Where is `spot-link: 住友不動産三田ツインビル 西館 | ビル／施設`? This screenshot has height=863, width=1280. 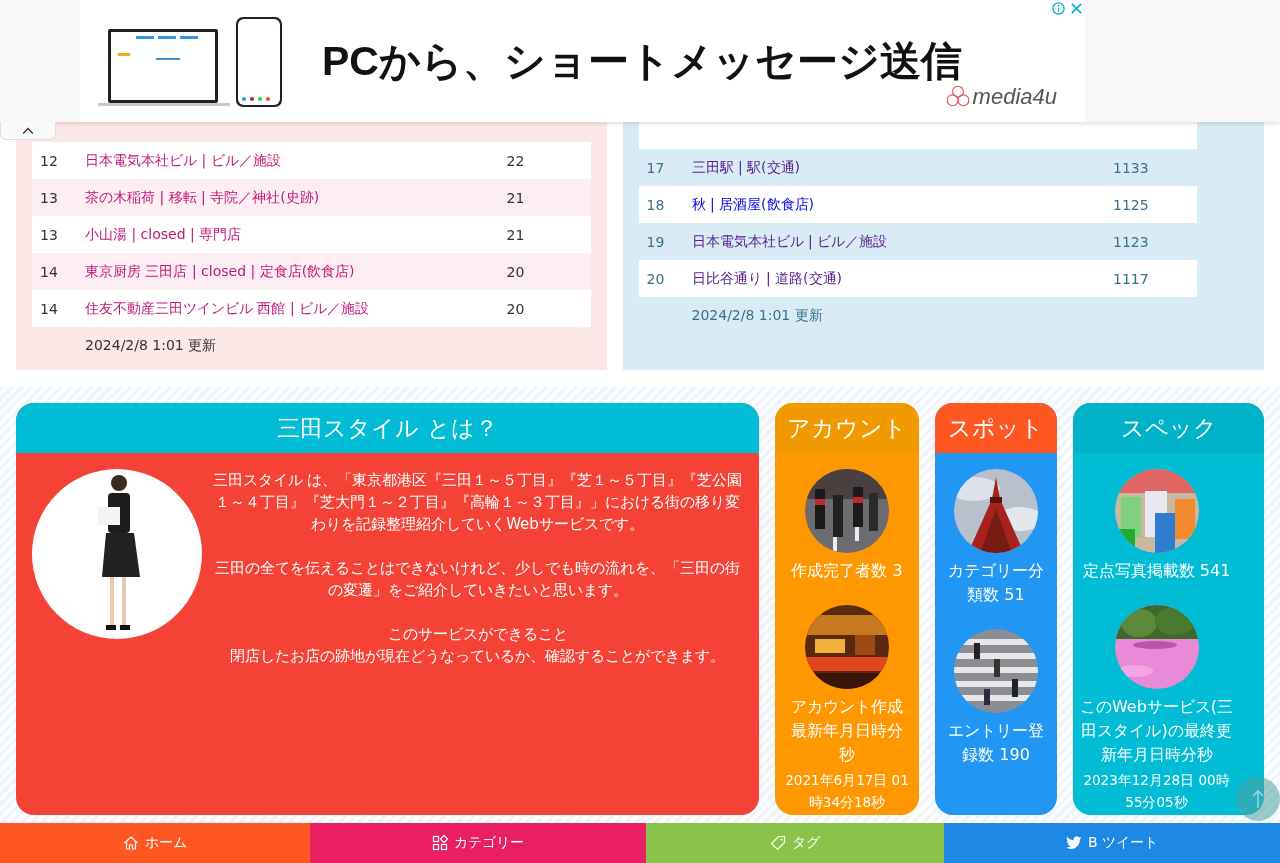
spot-link: 住友不動産三田ツインビル 西館 | ビル／施設 is located at coordinates (296, 308).